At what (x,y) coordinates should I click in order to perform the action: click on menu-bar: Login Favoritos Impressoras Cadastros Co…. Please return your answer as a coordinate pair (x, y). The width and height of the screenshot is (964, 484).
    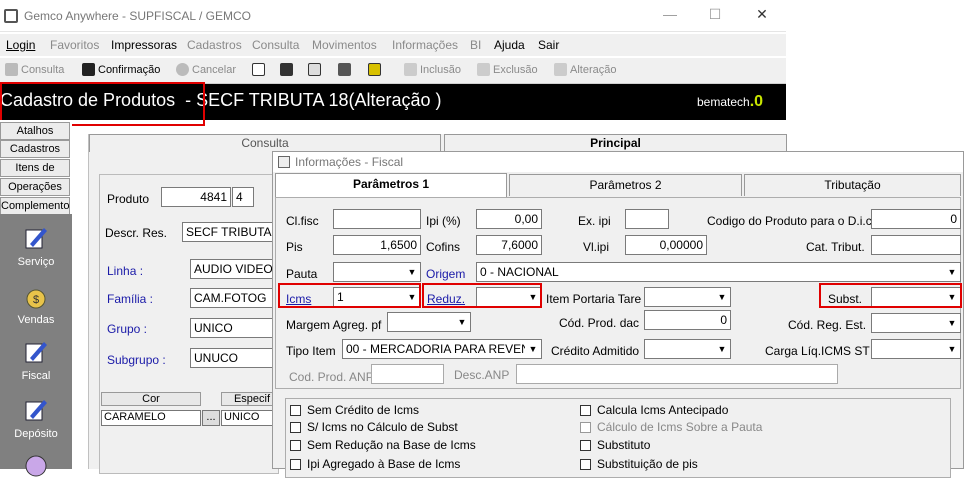
    Looking at the image, I should click on (393, 45).